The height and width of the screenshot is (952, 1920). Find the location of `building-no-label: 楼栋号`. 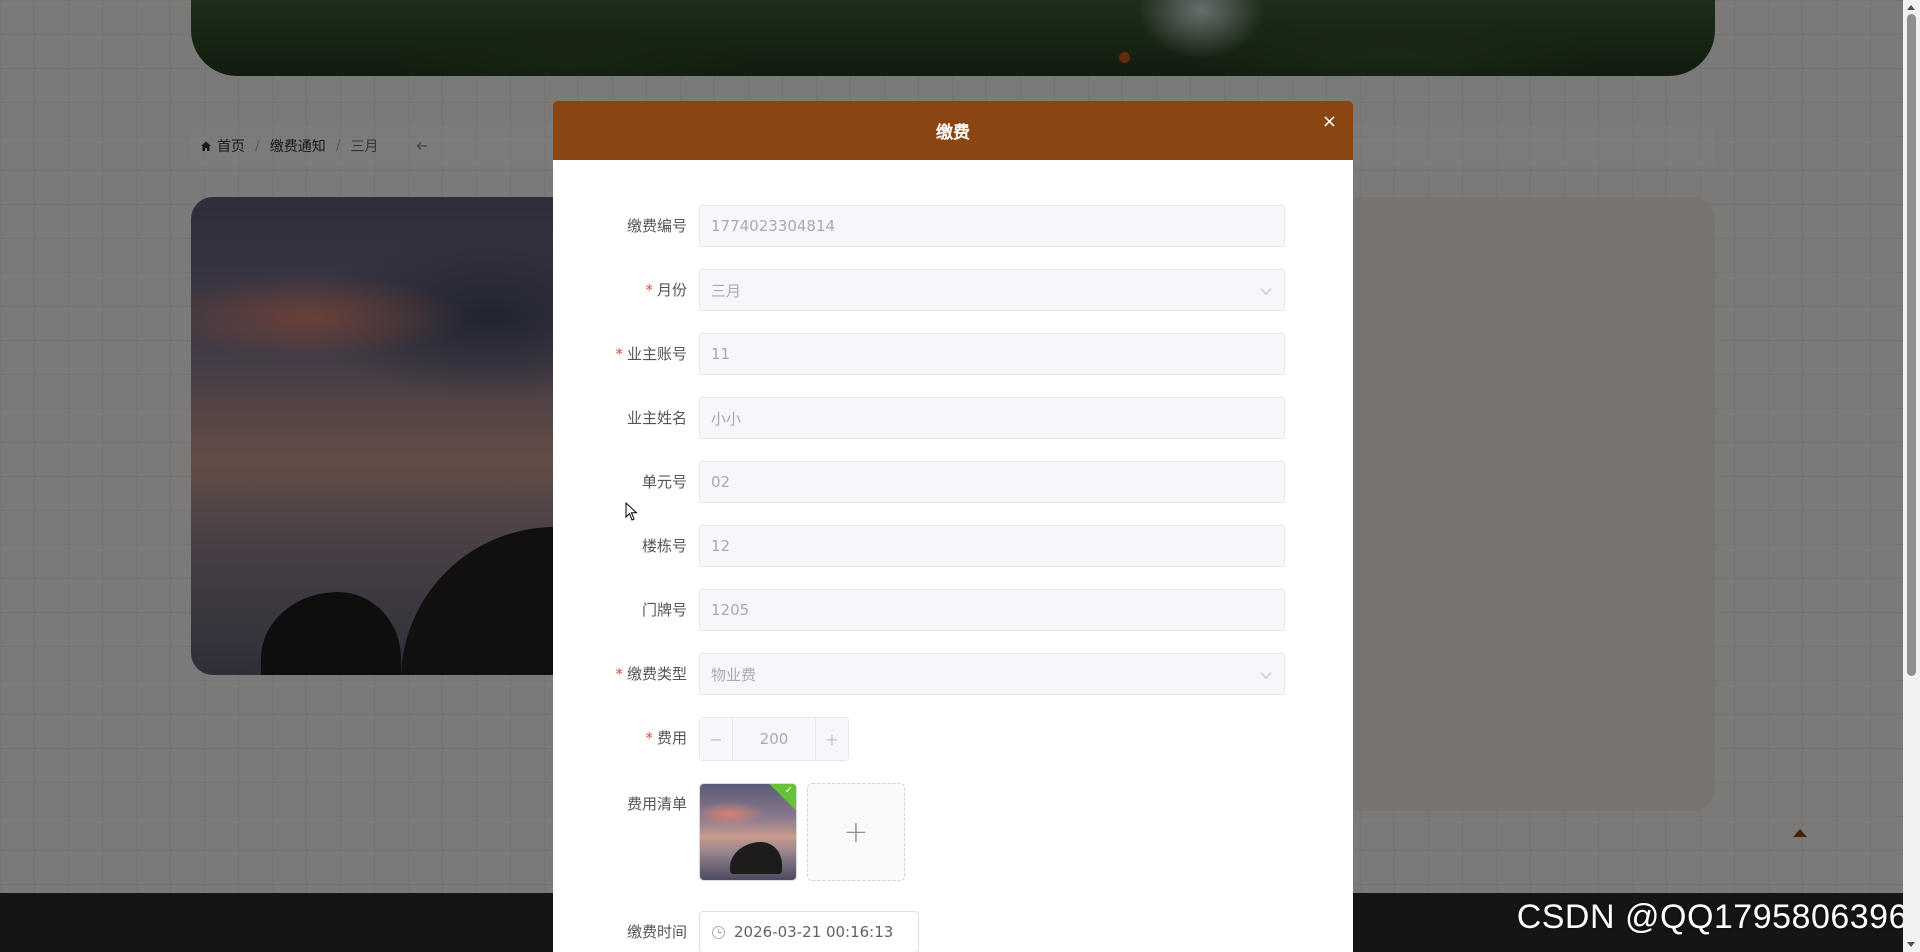

building-no-label: 楼栋号 is located at coordinates (664, 546).